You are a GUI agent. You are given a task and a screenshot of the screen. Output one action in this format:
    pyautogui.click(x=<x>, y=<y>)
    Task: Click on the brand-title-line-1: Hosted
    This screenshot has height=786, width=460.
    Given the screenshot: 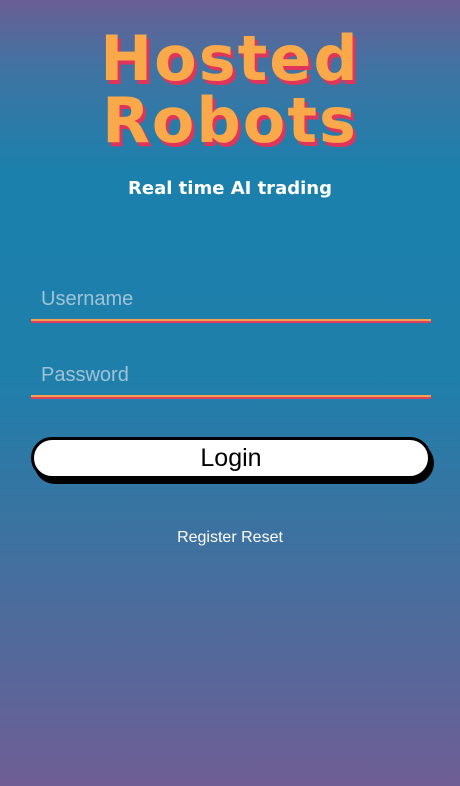 What is the action you would take?
    pyautogui.click(x=230, y=58)
    